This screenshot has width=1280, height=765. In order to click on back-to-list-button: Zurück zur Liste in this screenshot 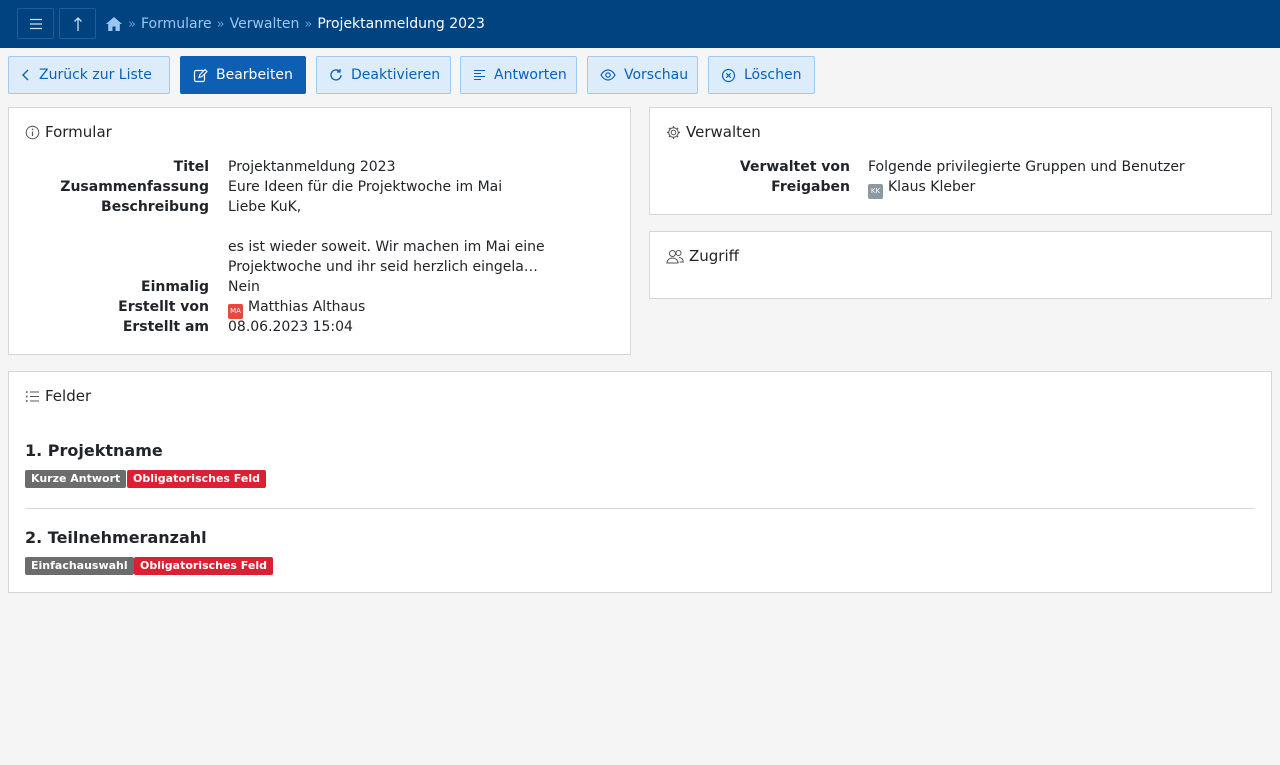, I will do `click(89, 75)`.